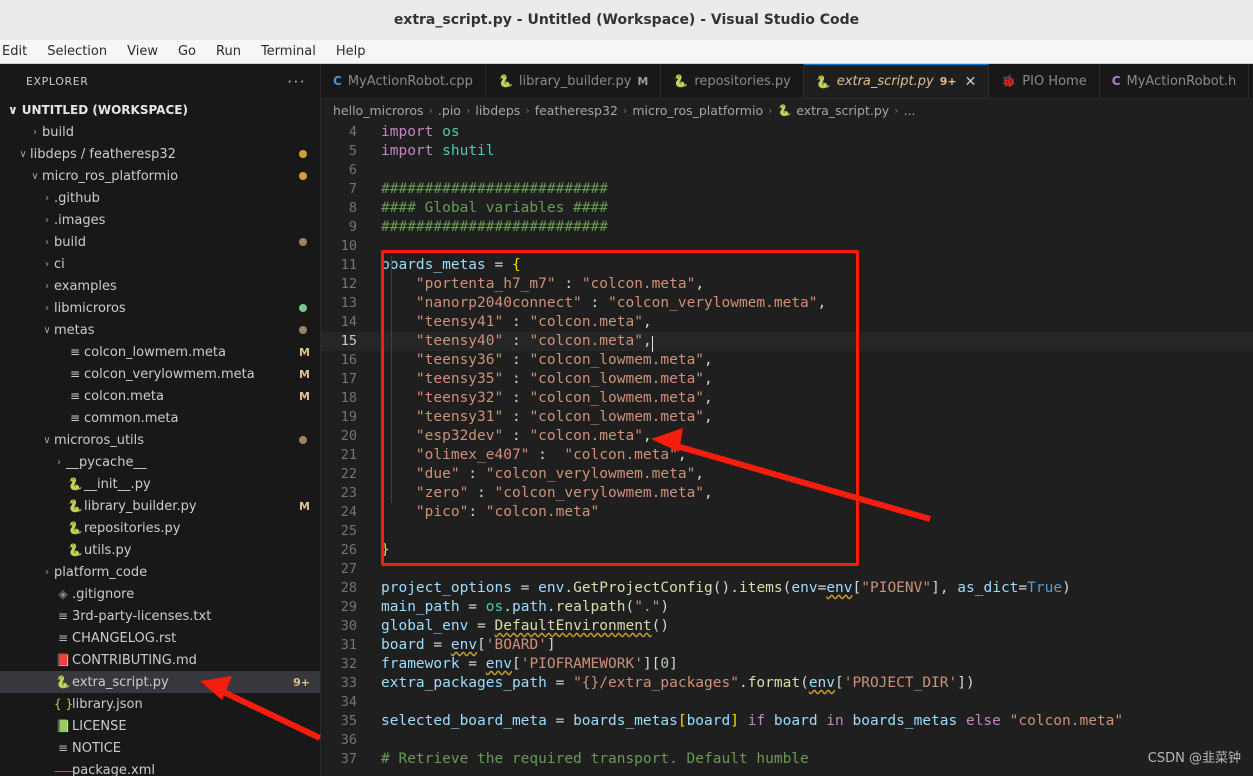 The image size is (1253, 776). What do you see at coordinates (160, 748) in the screenshot?
I see `tree-item-notice: ≡ NOTICE` at bounding box center [160, 748].